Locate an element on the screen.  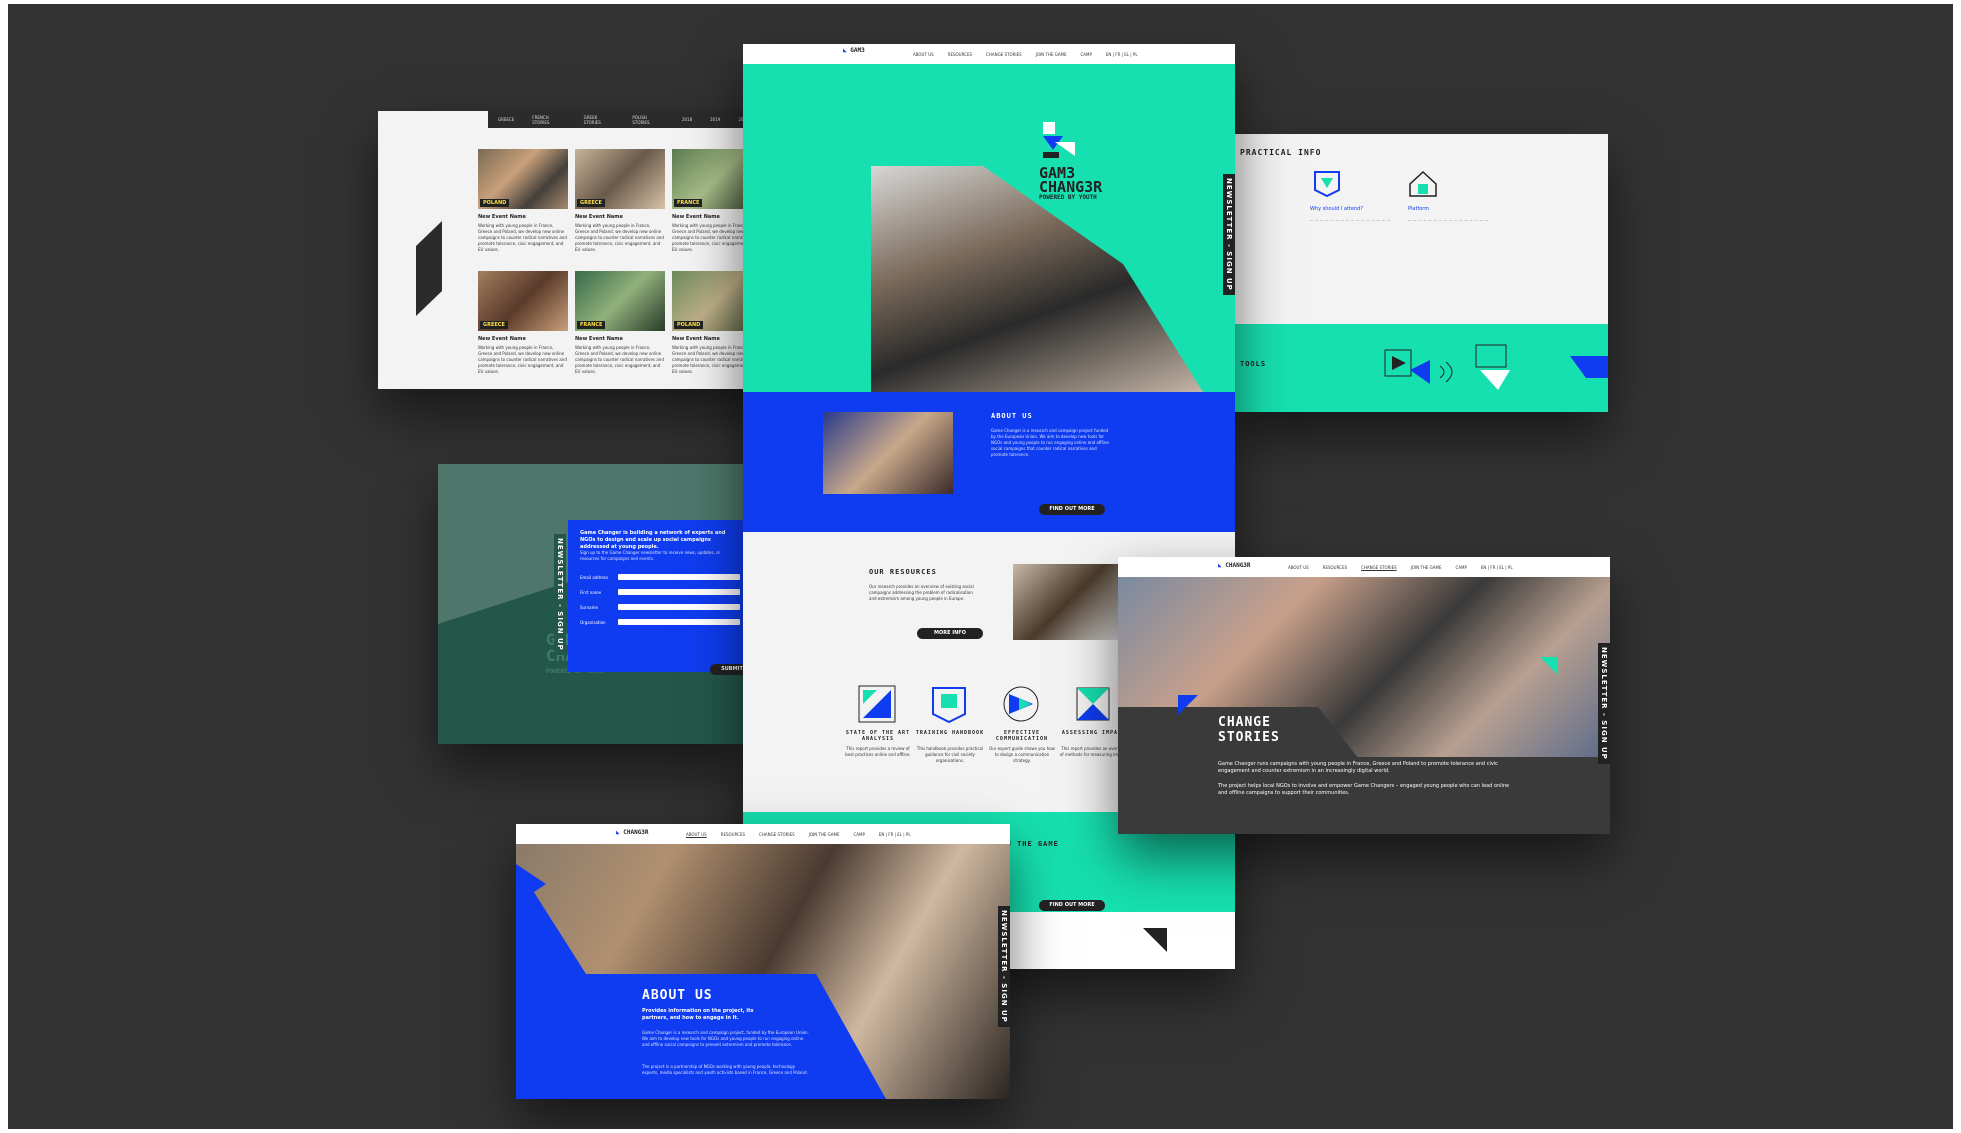
platform-icon is located at coordinates (1423, 183).